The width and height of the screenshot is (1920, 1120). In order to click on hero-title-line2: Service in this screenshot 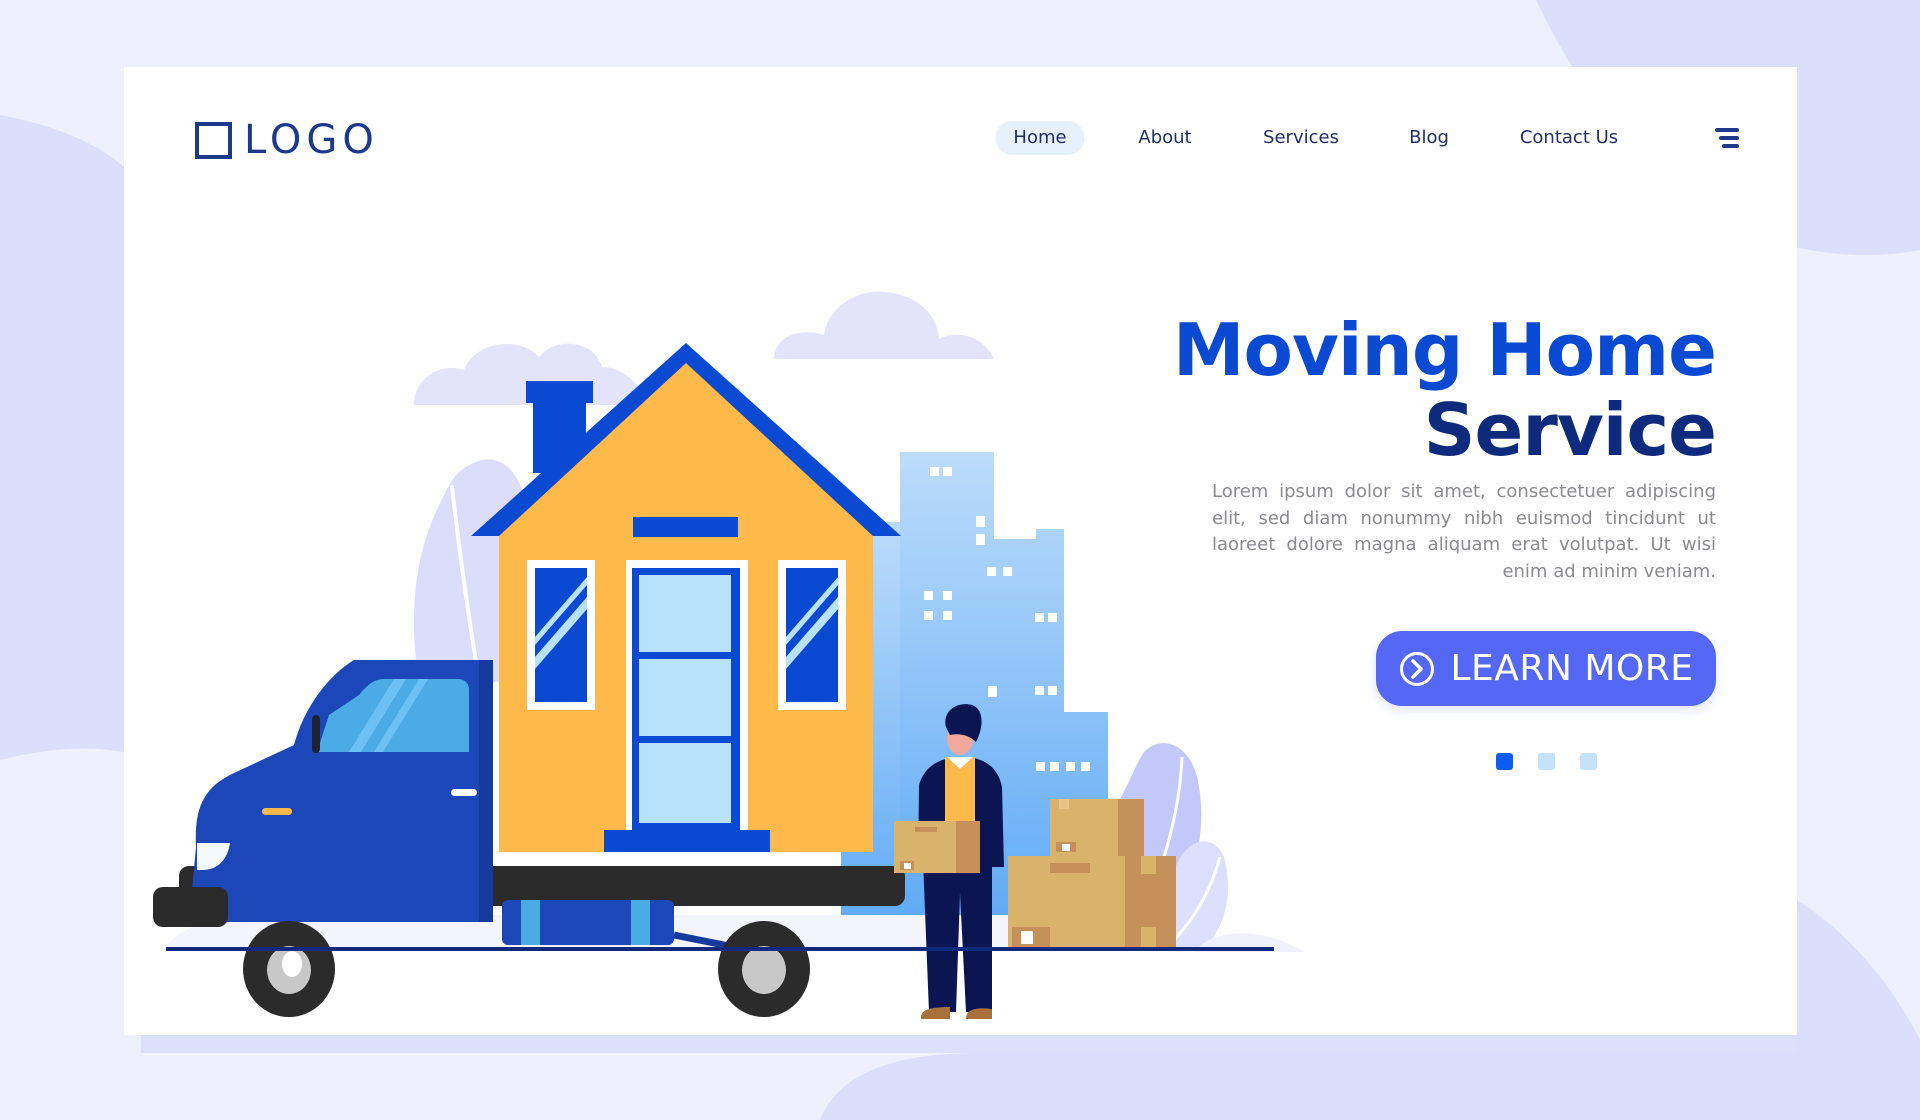, I will do `click(1570, 430)`.